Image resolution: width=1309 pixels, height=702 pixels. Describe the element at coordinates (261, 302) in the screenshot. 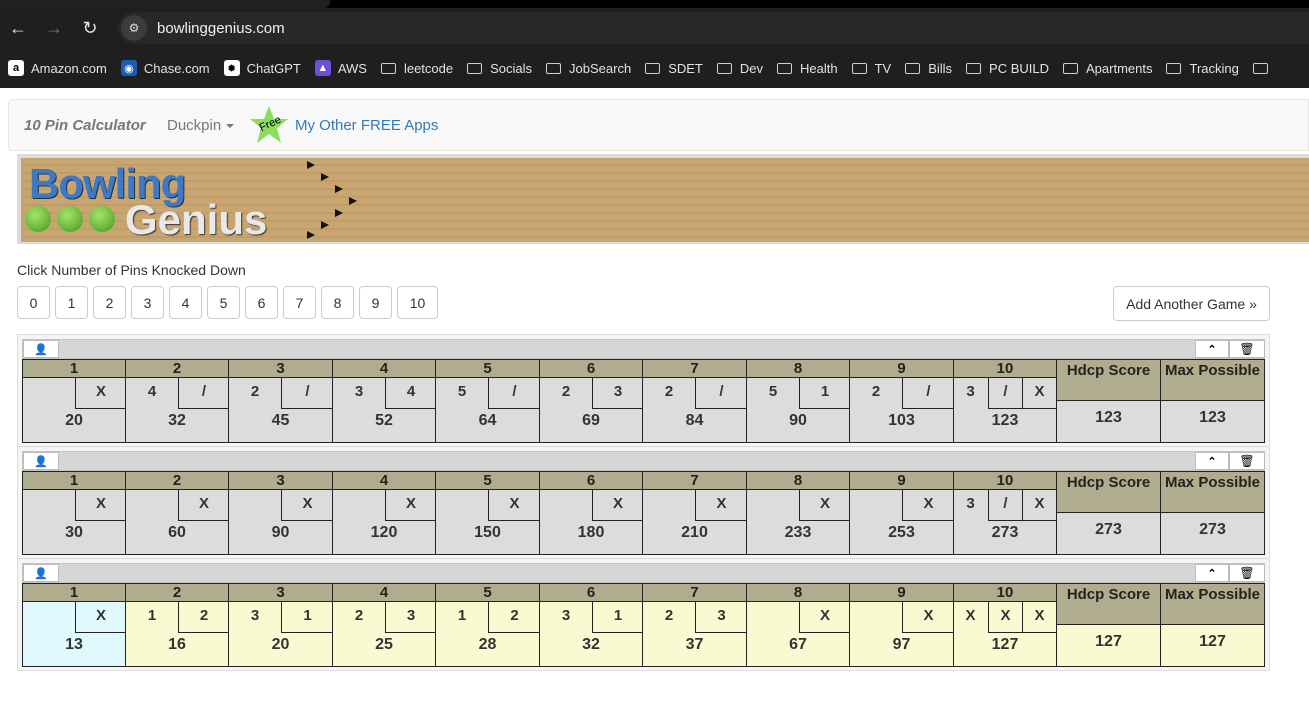

I see `pin-button-6: 6` at that location.